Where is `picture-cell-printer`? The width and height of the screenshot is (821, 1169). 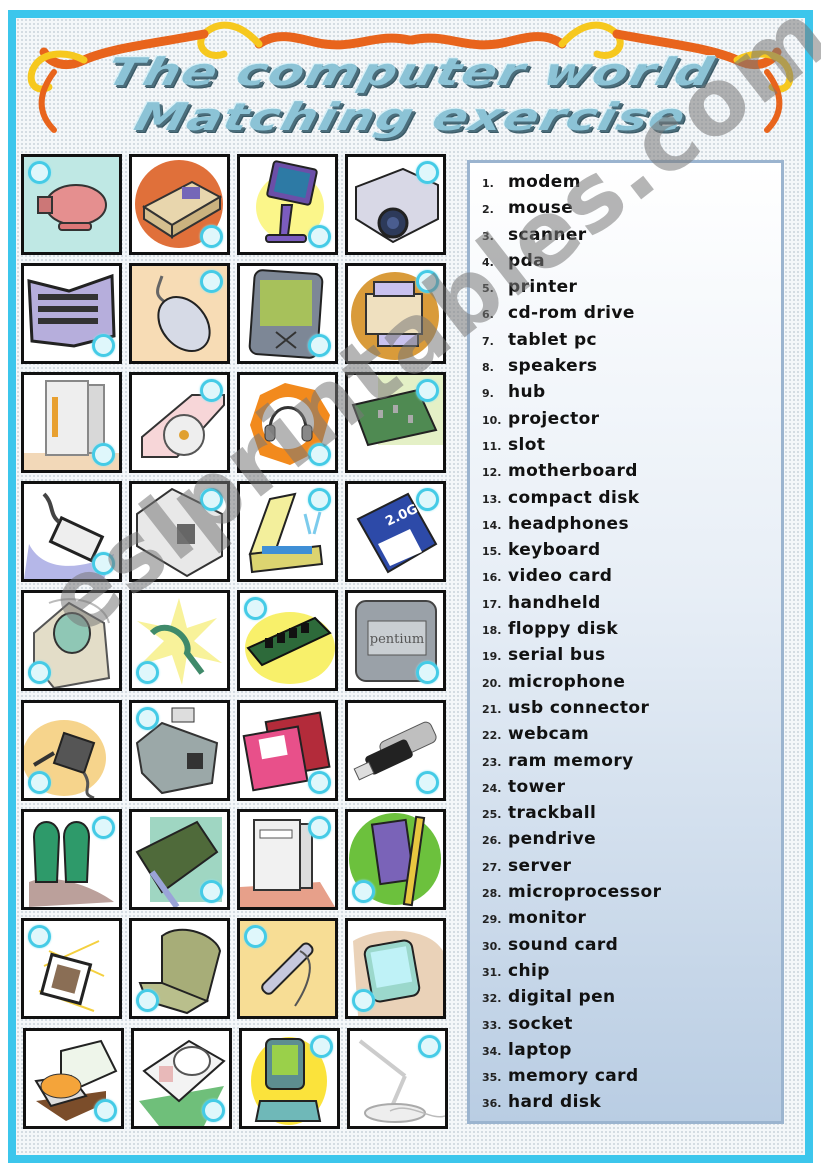
picture-cell-printer is located at coordinates (395, 313).